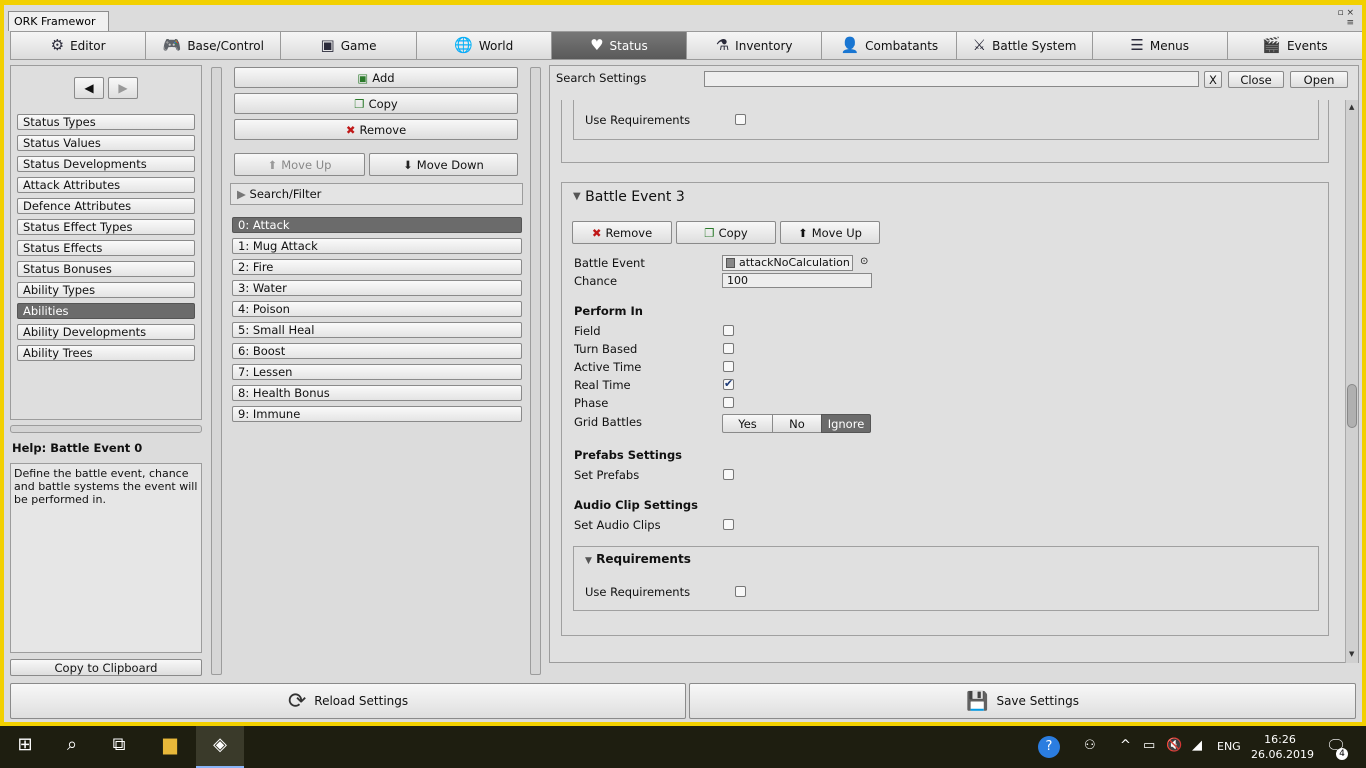  What do you see at coordinates (629, 197) in the screenshot?
I see `battle-event-title: ▼ Battle Event 3` at bounding box center [629, 197].